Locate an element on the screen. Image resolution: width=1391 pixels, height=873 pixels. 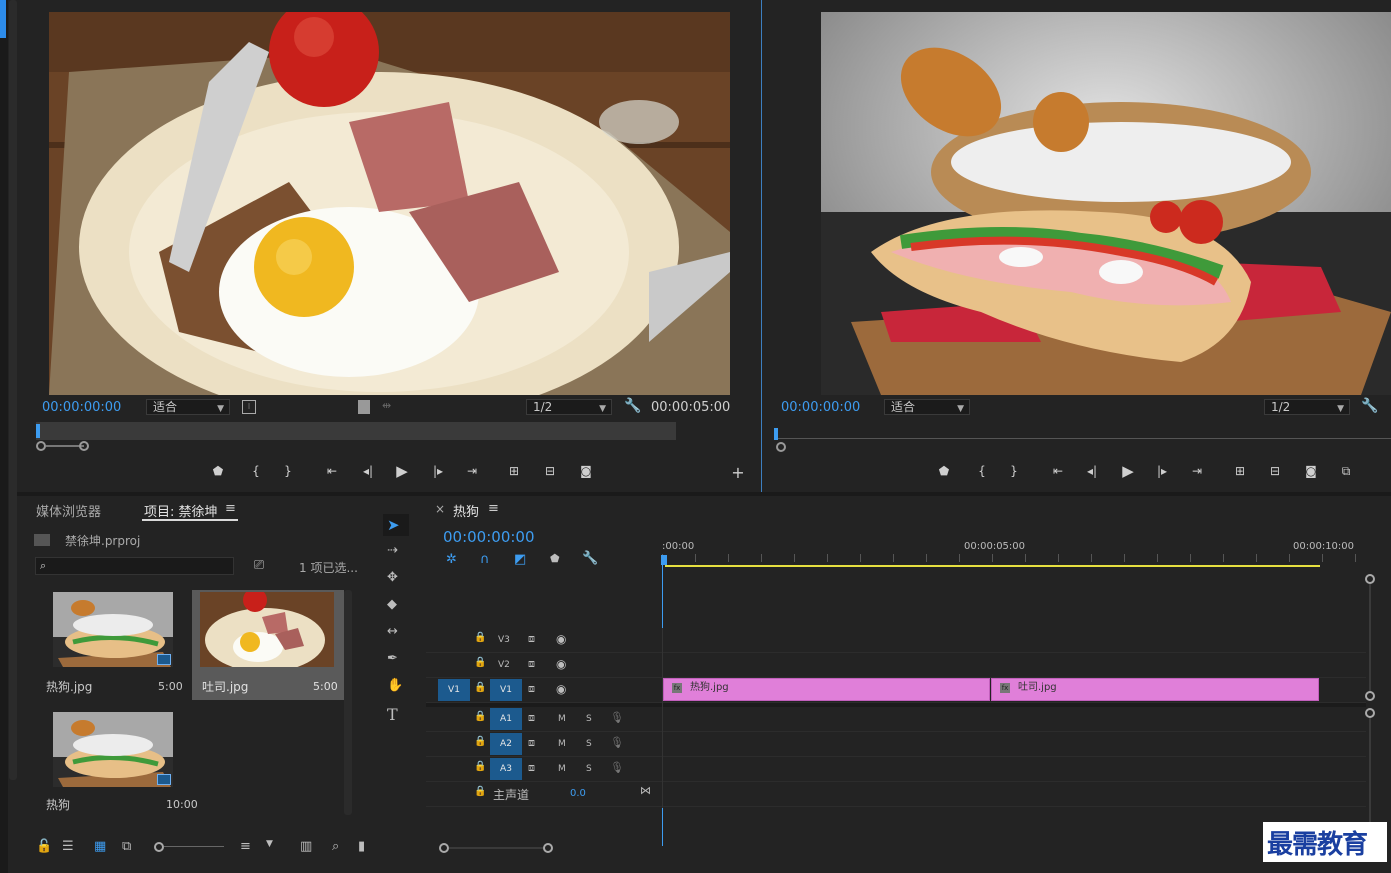
sort-icon: ≡ is located at coordinates (245, 846).